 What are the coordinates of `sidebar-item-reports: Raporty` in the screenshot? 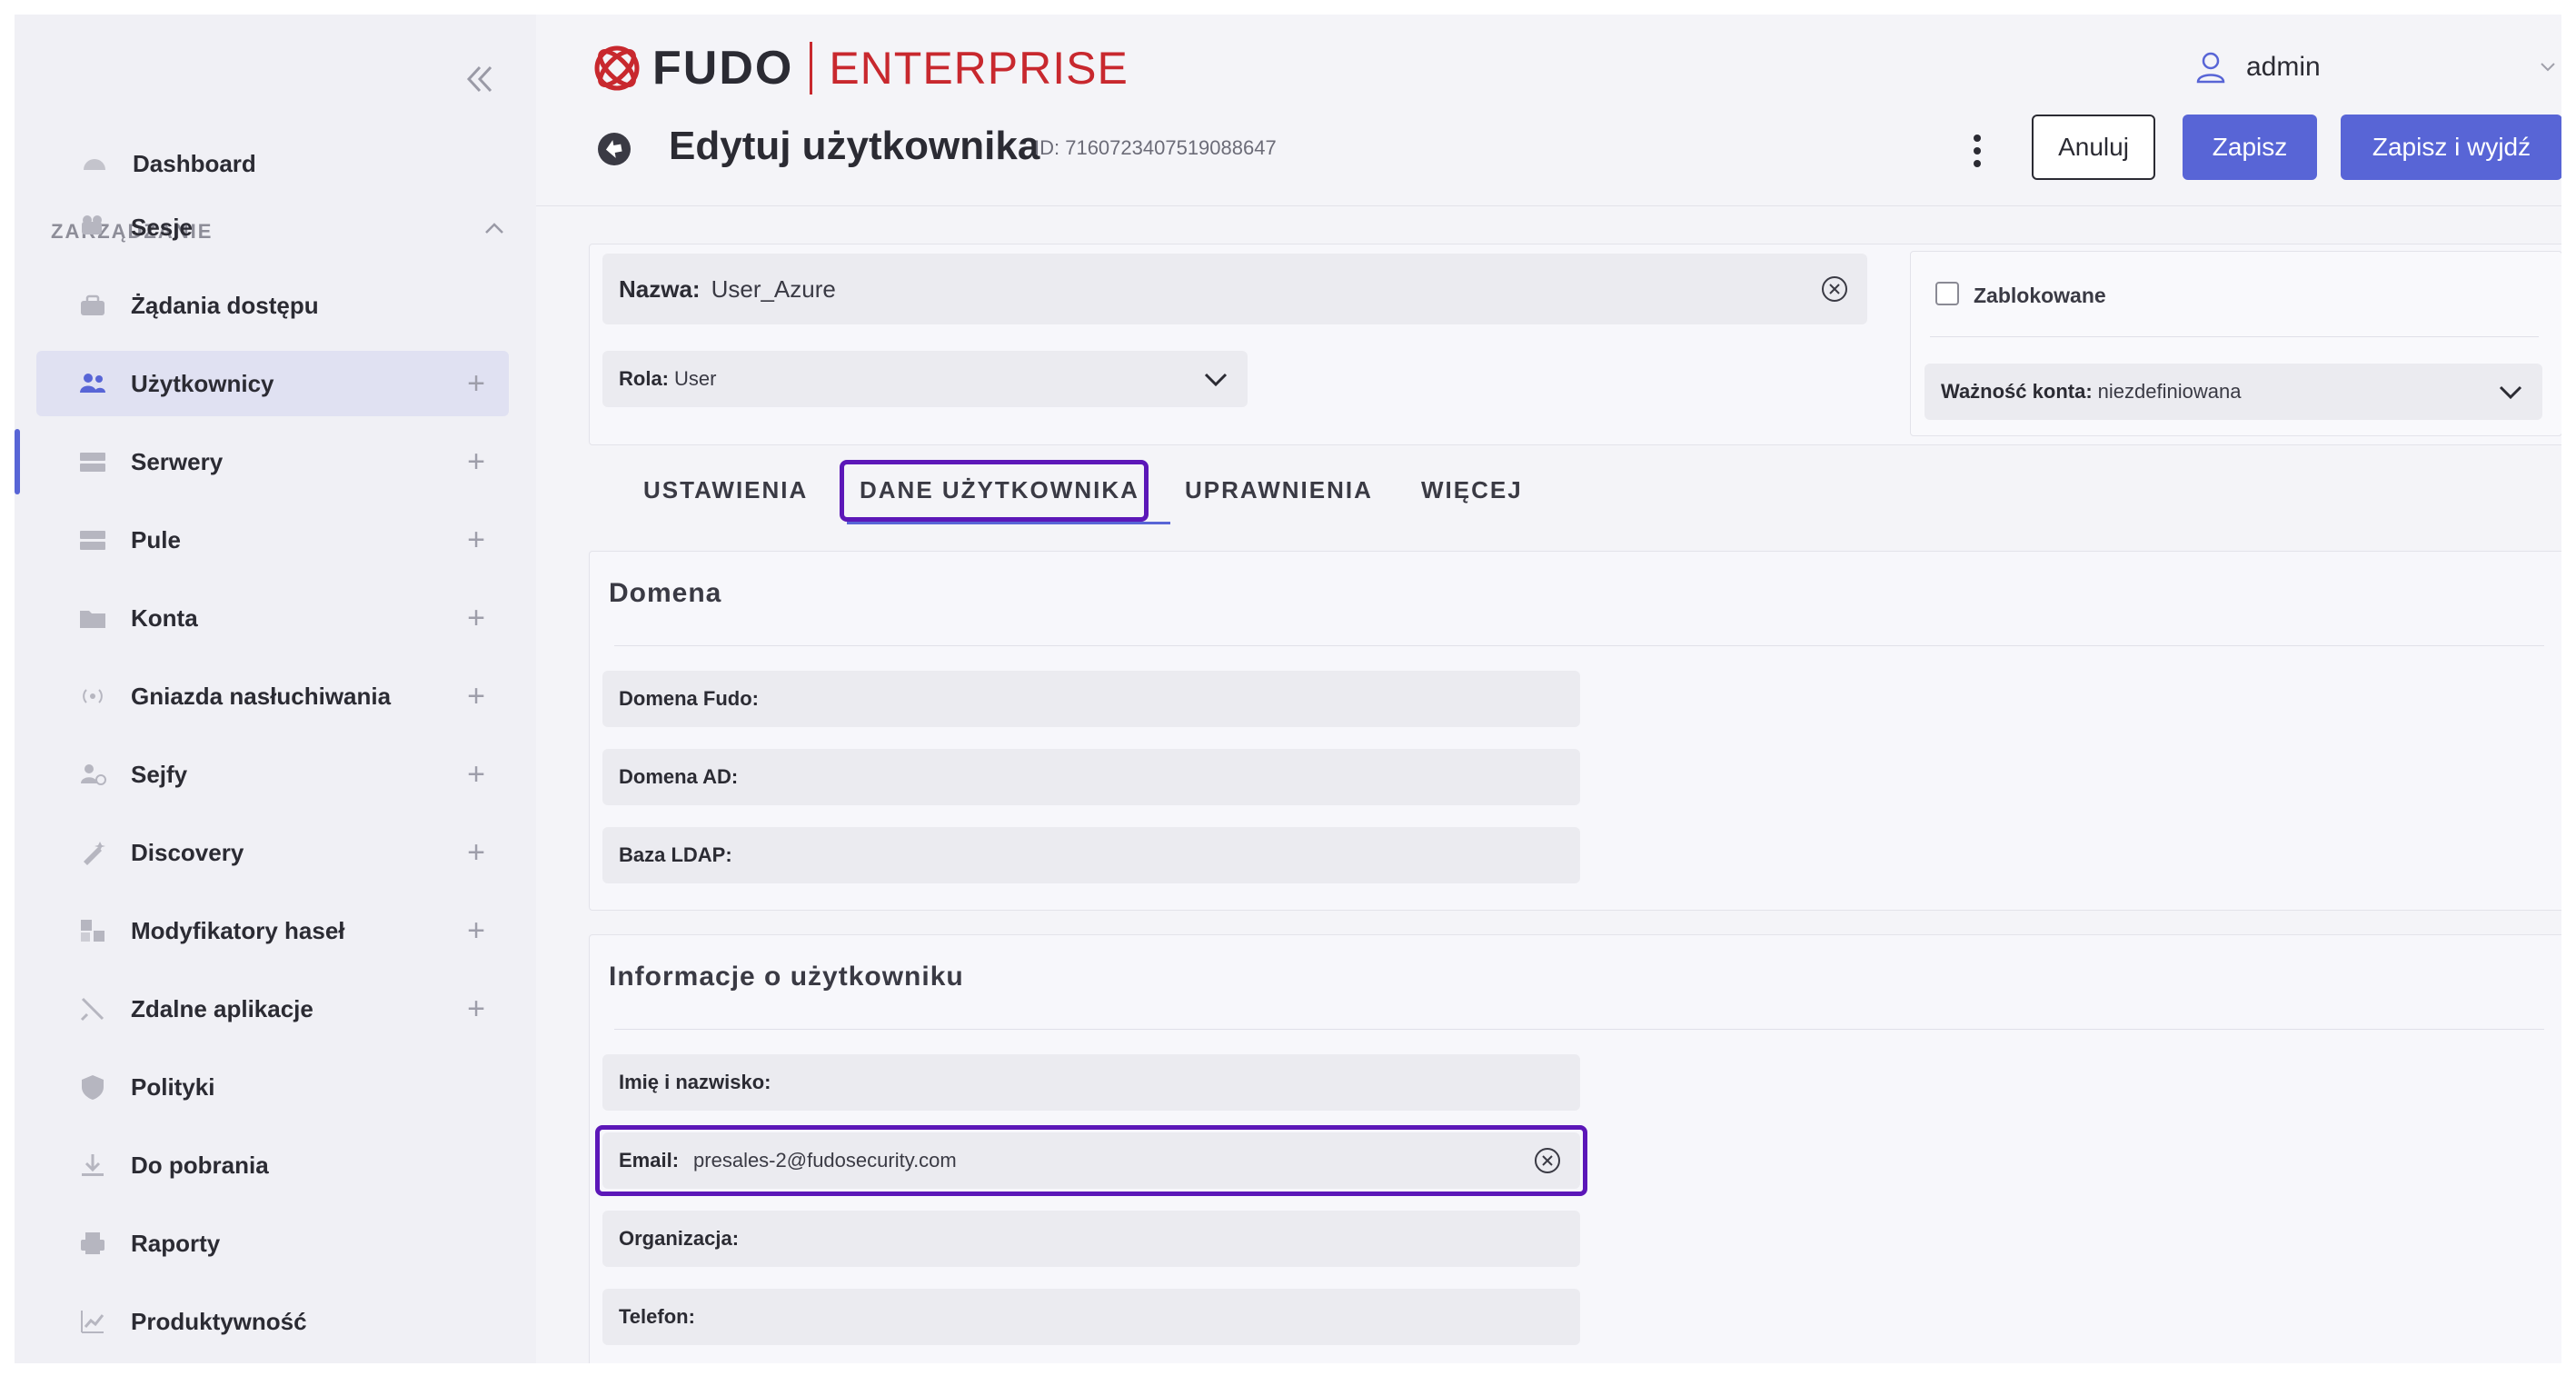 It's located at (273, 1243).